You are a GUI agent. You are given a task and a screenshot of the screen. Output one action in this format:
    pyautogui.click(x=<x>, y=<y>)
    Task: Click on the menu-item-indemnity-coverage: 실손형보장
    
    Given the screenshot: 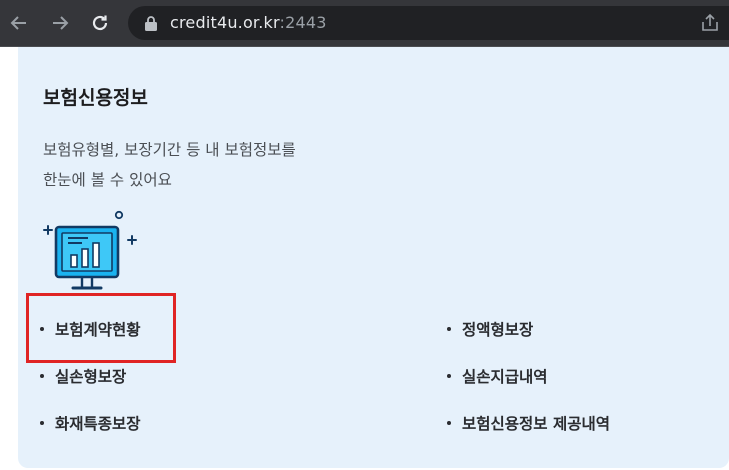 What is the action you would take?
    pyautogui.click(x=83, y=376)
    